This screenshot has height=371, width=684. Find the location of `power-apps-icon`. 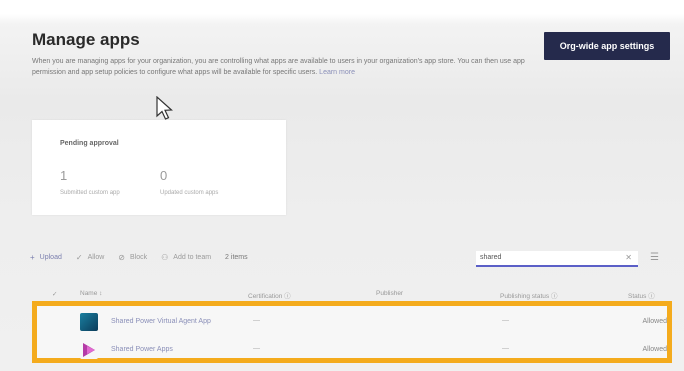

power-apps-icon is located at coordinates (89, 350).